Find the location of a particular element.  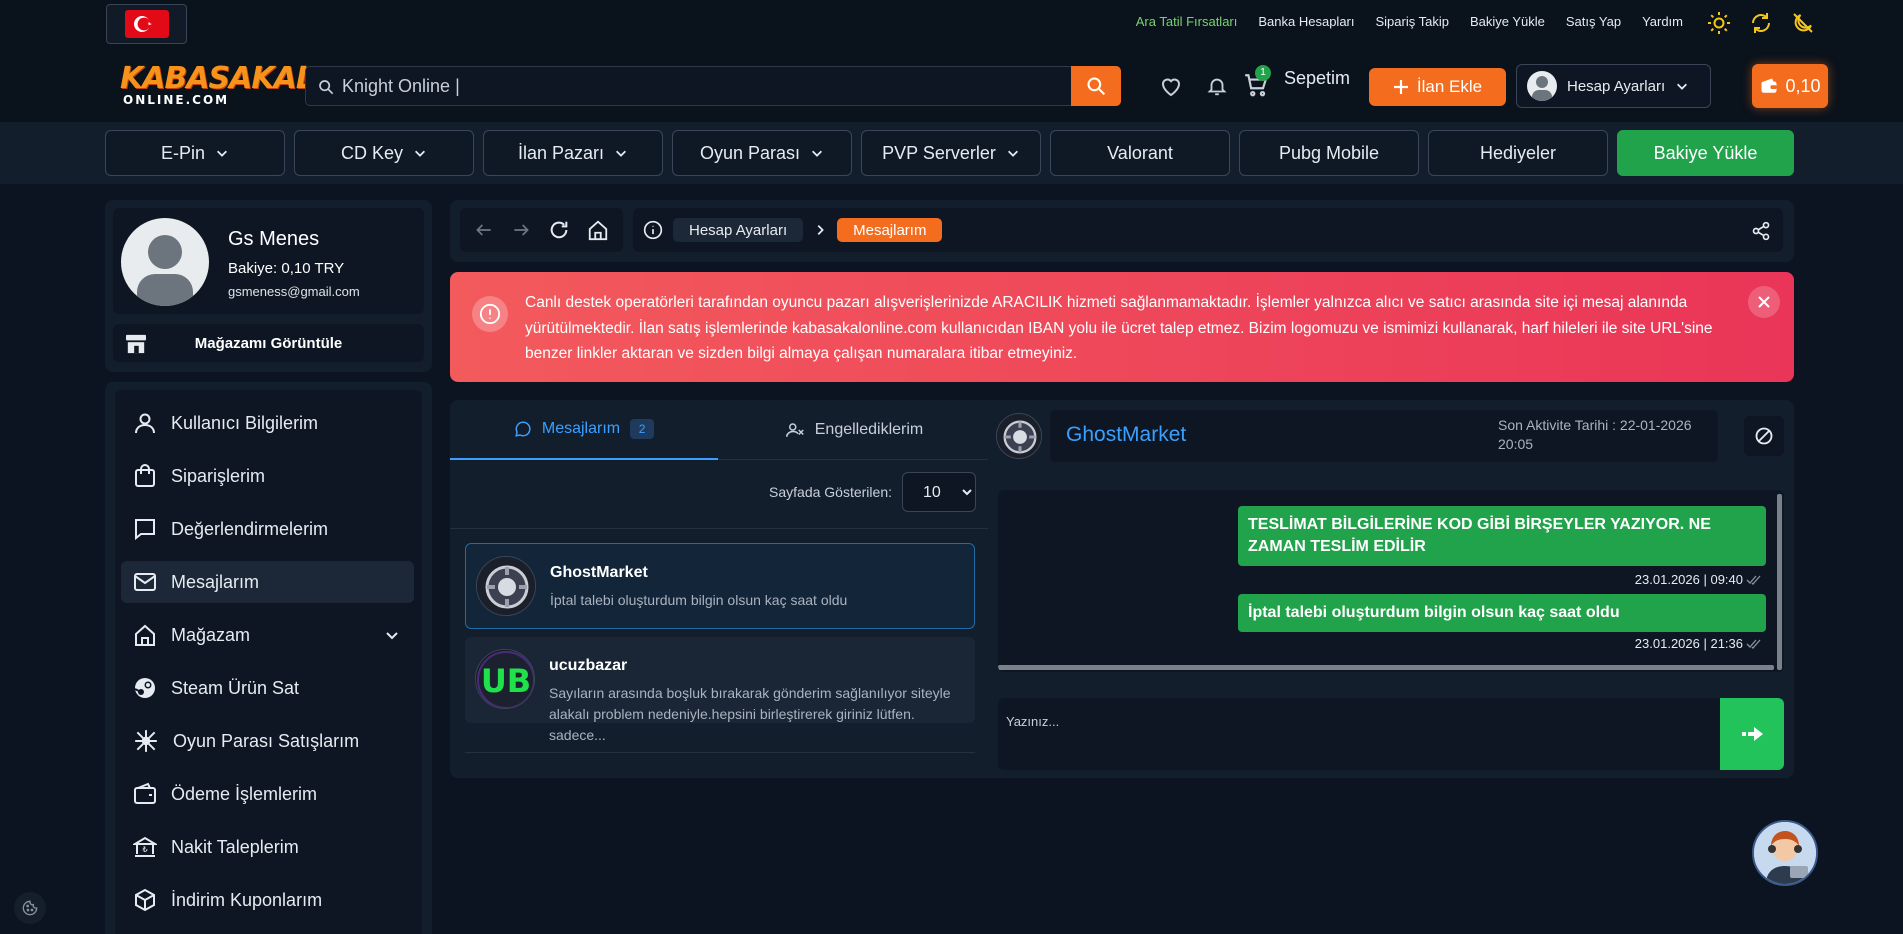

tab-label: Engellediklerim is located at coordinates (869, 429).